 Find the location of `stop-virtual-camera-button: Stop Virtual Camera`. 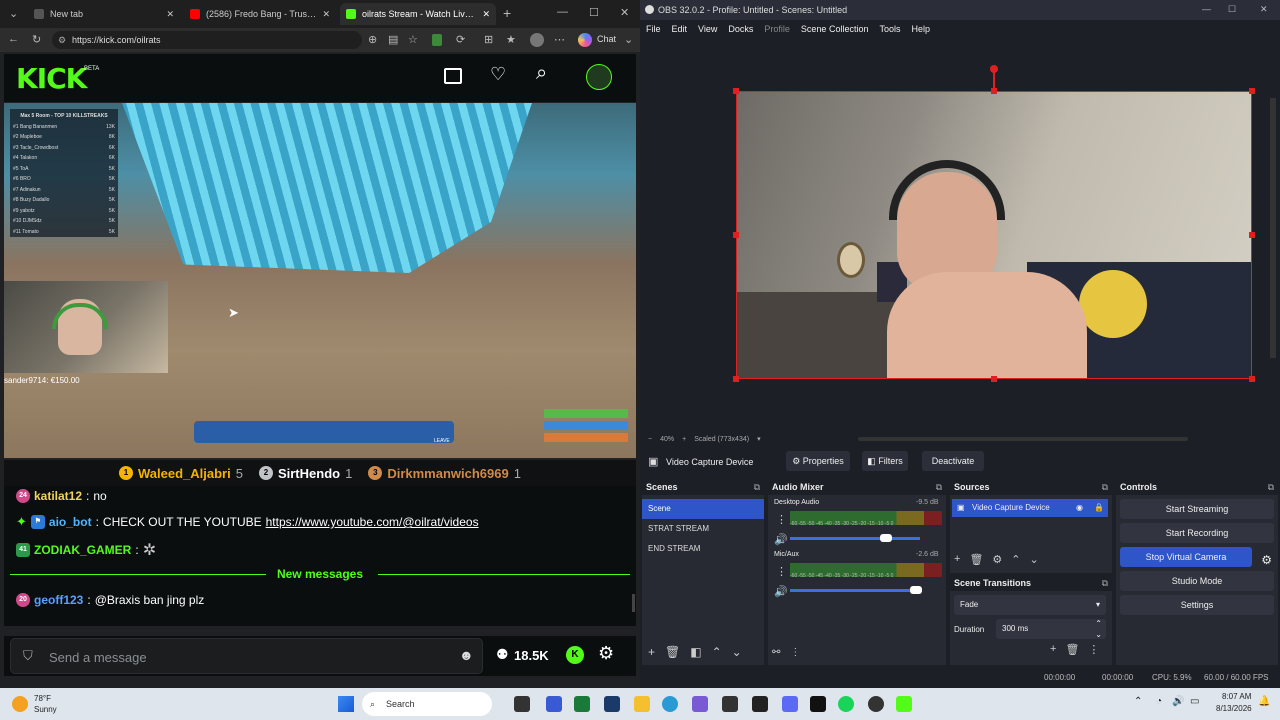

stop-virtual-camera-button: Stop Virtual Camera is located at coordinates (1186, 557).